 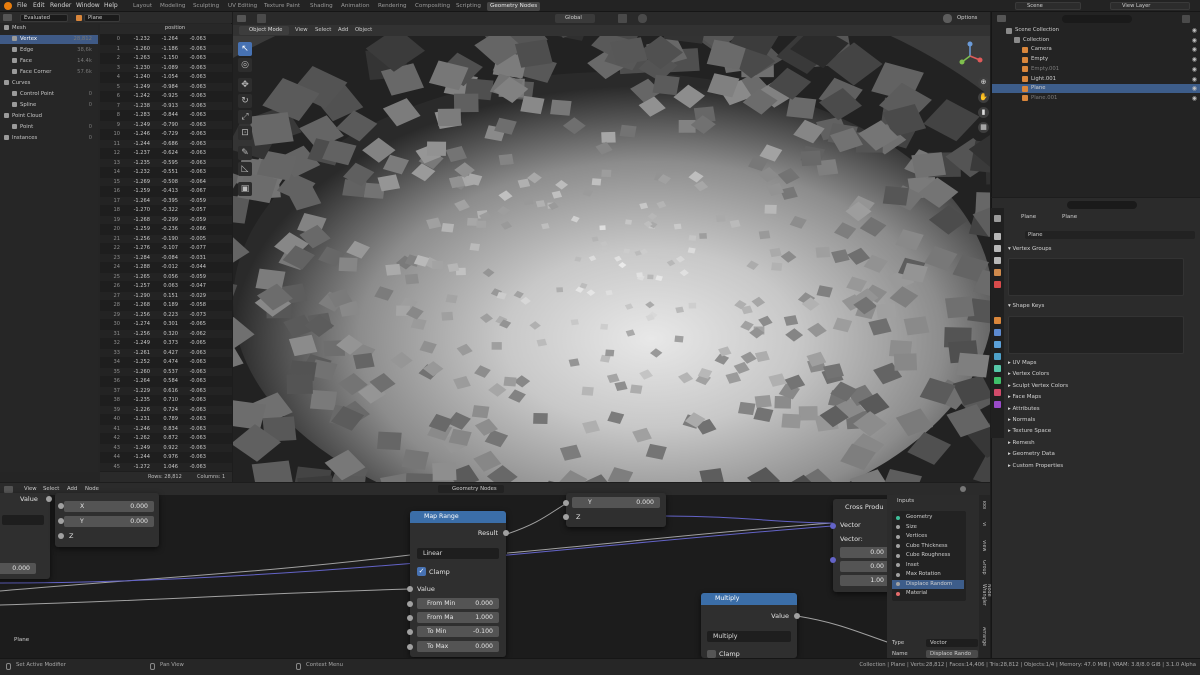 I want to click on domain-item: Edge 38,6k, so click(x=49, y=50).